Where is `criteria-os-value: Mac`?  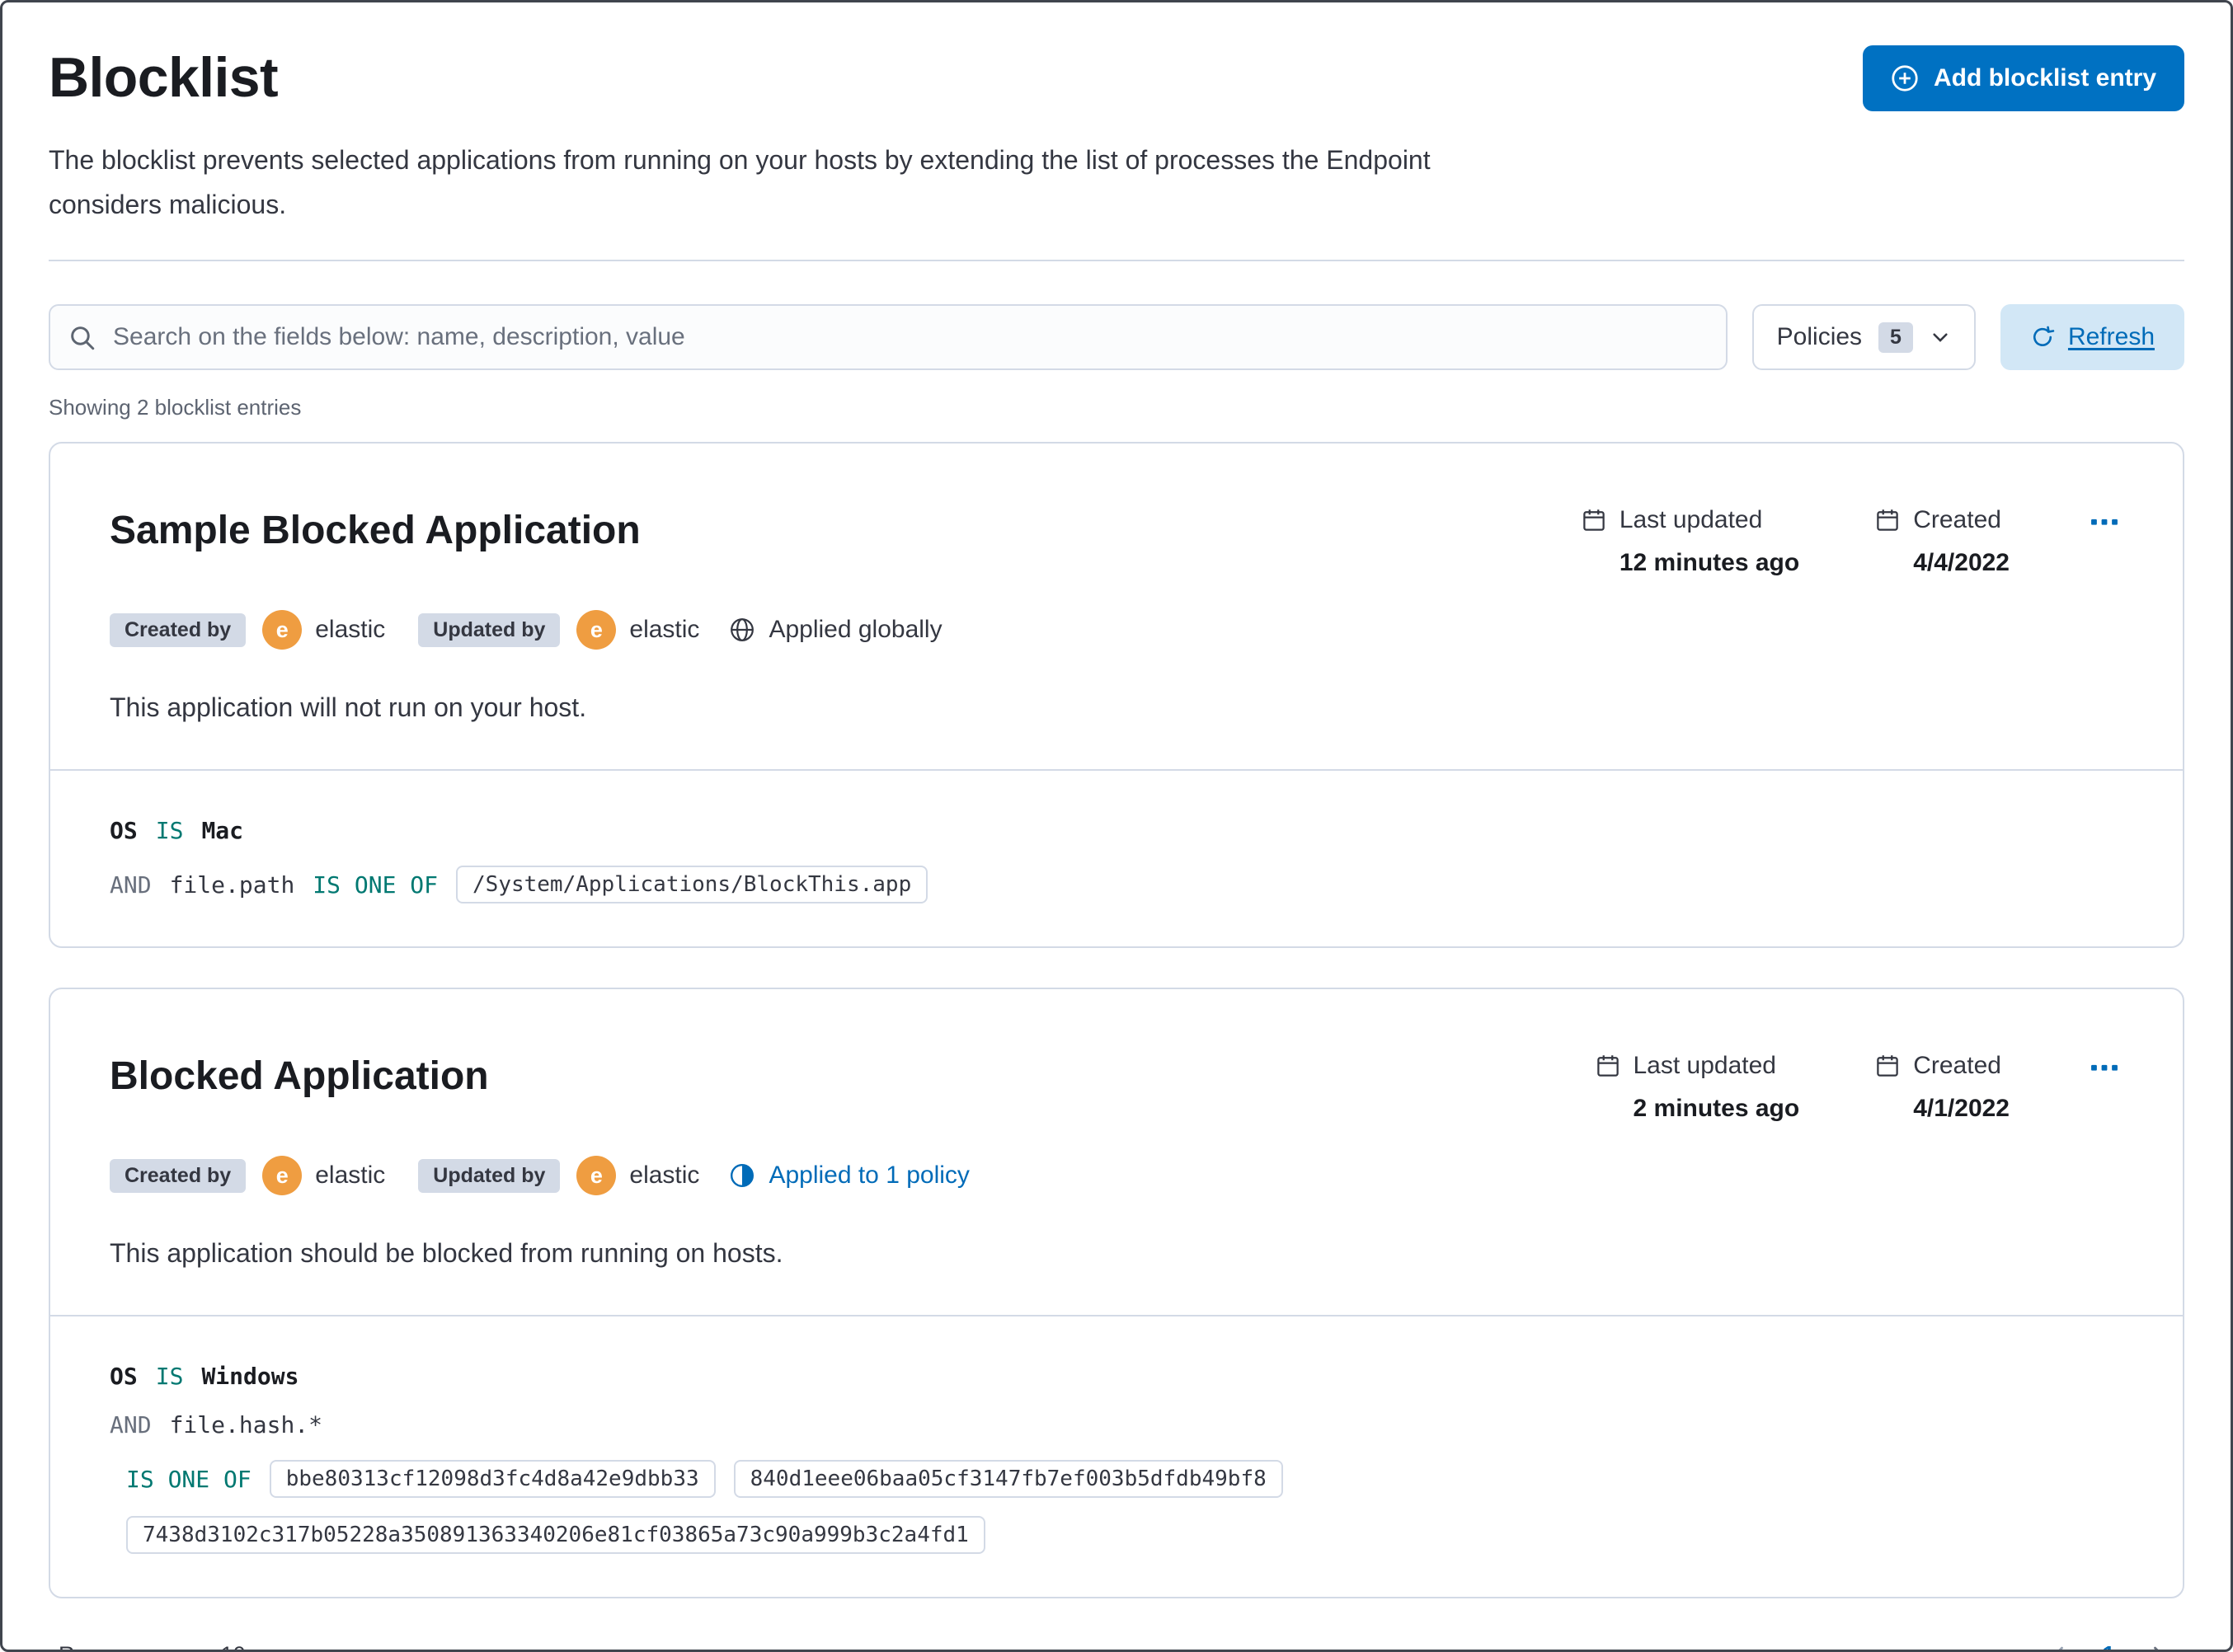 criteria-os-value: Mac is located at coordinates (222, 831).